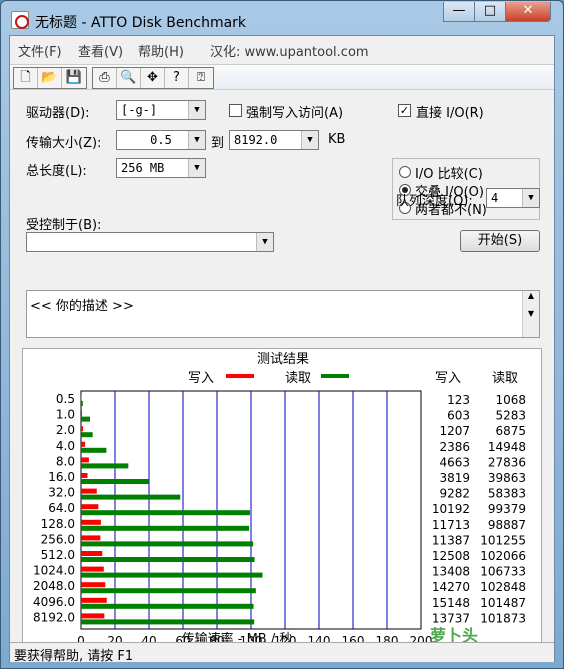  What do you see at coordinates (448, 378) in the screenshot?
I see `write-column-header: 写入` at bounding box center [448, 378].